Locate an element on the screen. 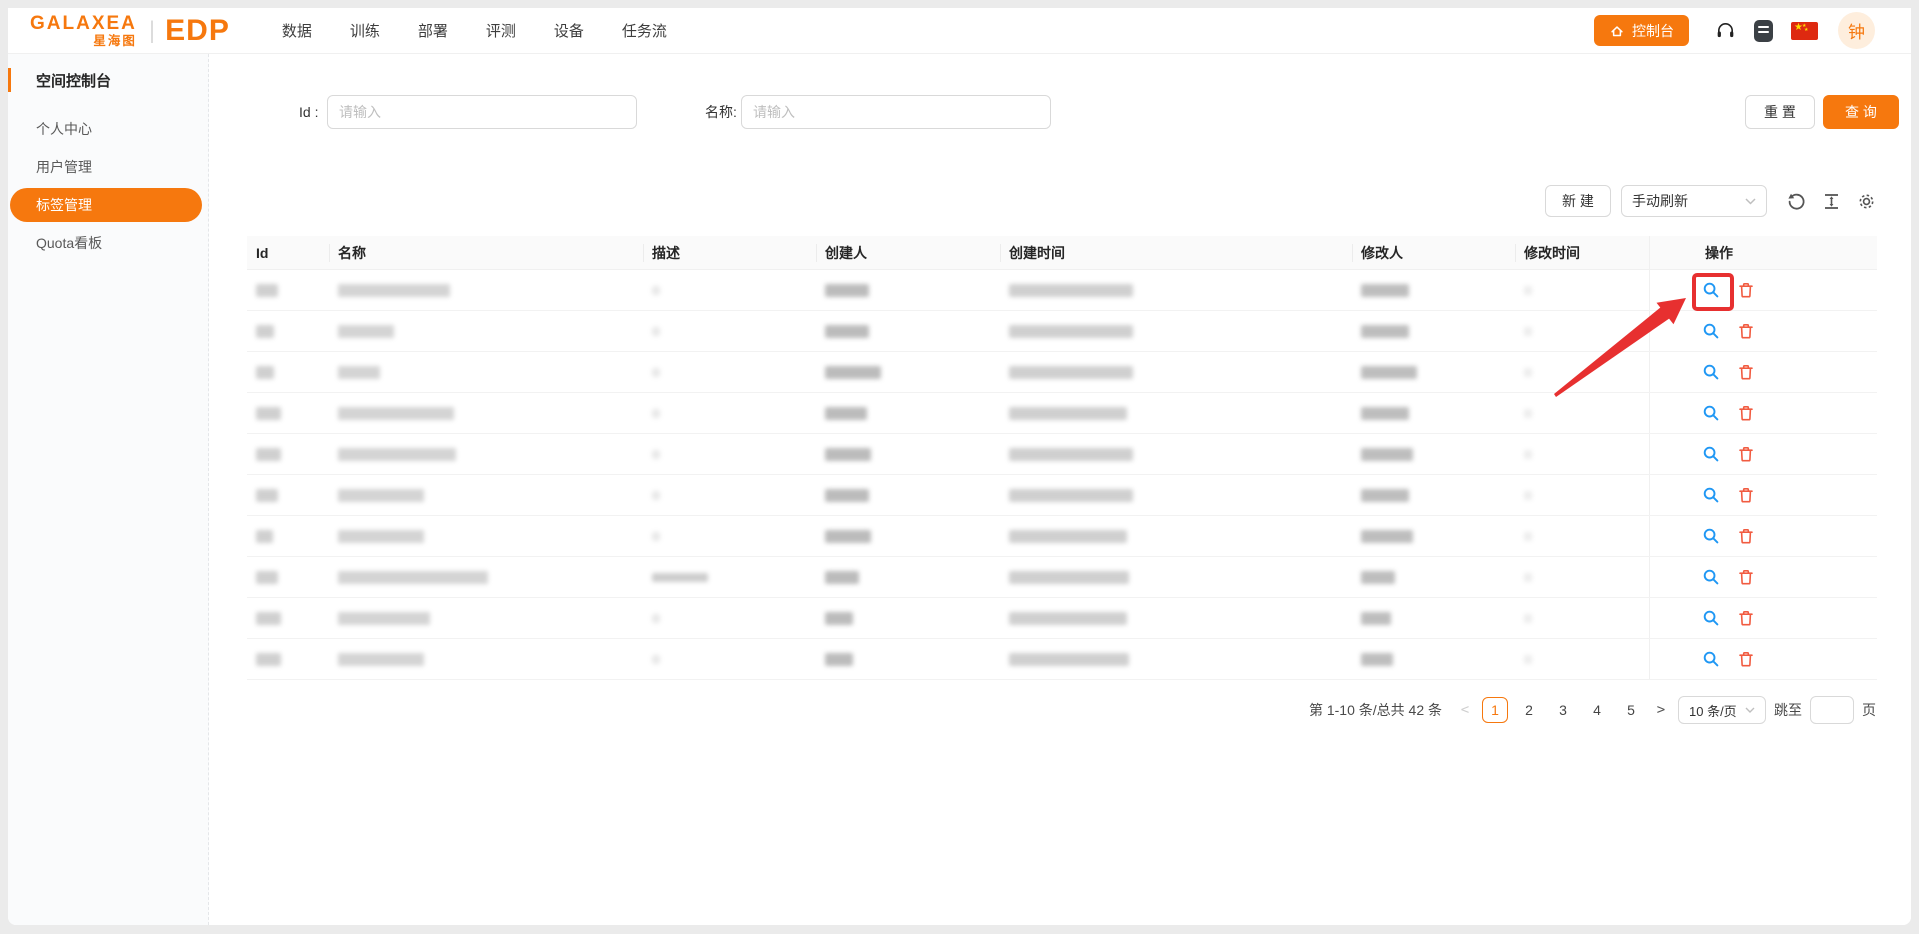 The width and height of the screenshot is (1919, 934). column-header: 修改人 is located at coordinates (1433, 252).